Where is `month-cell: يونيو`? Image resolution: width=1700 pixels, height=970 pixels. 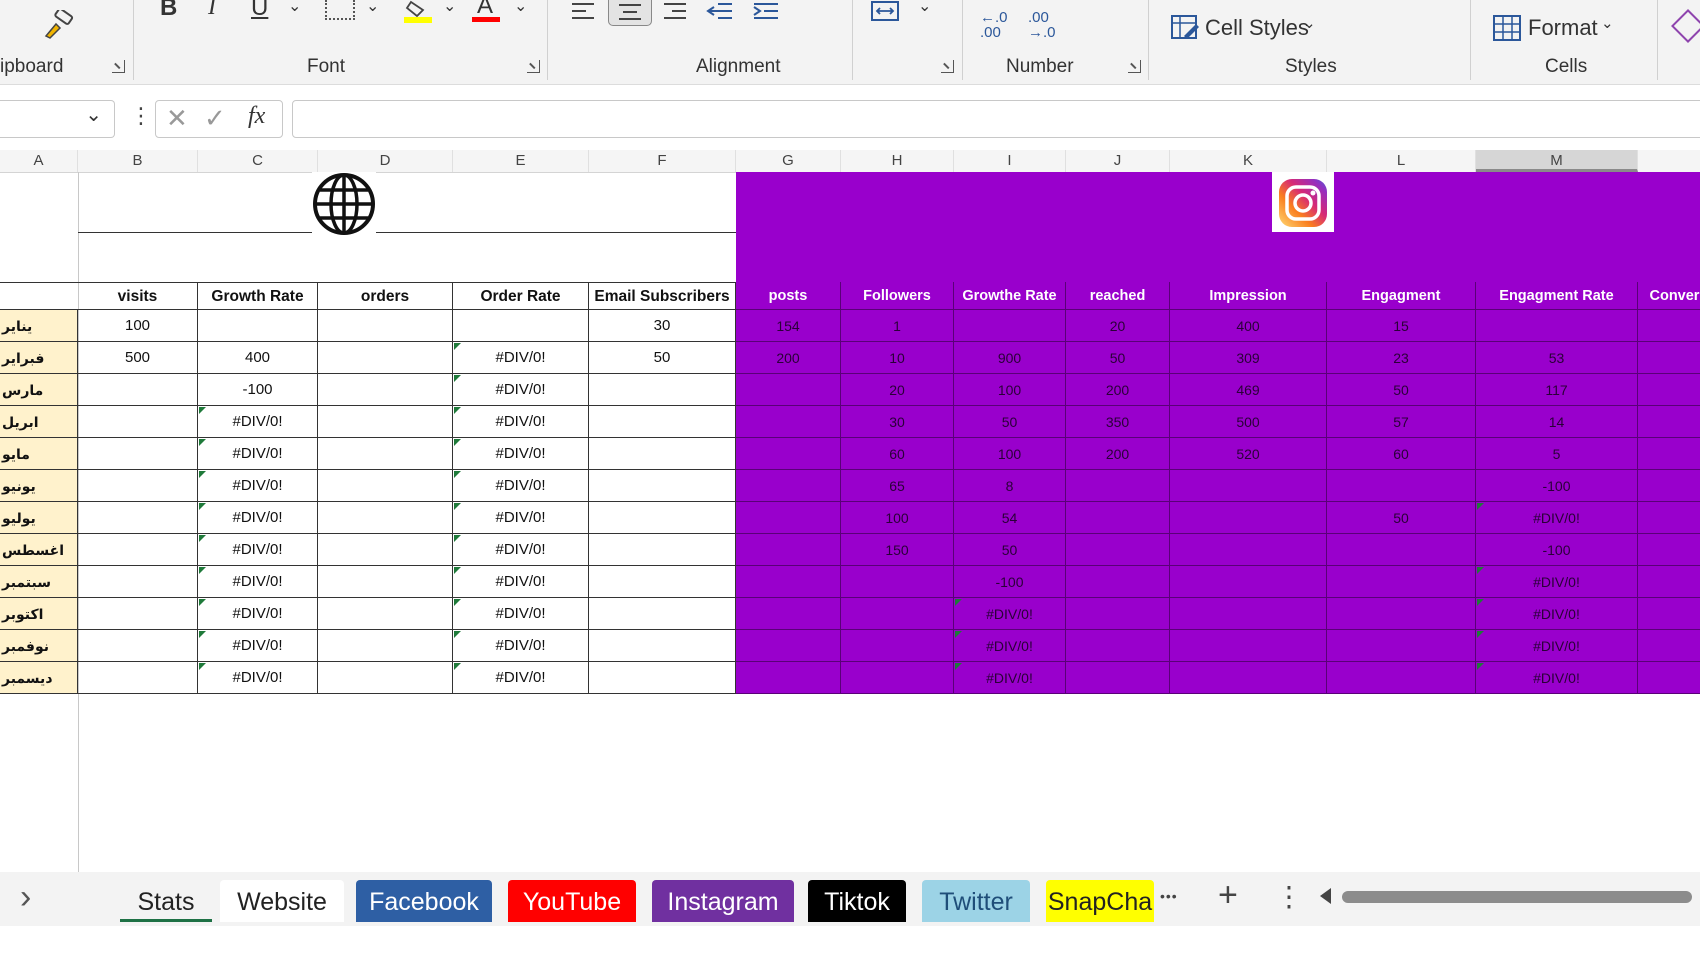 month-cell: يونيو is located at coordinates (39, 486).